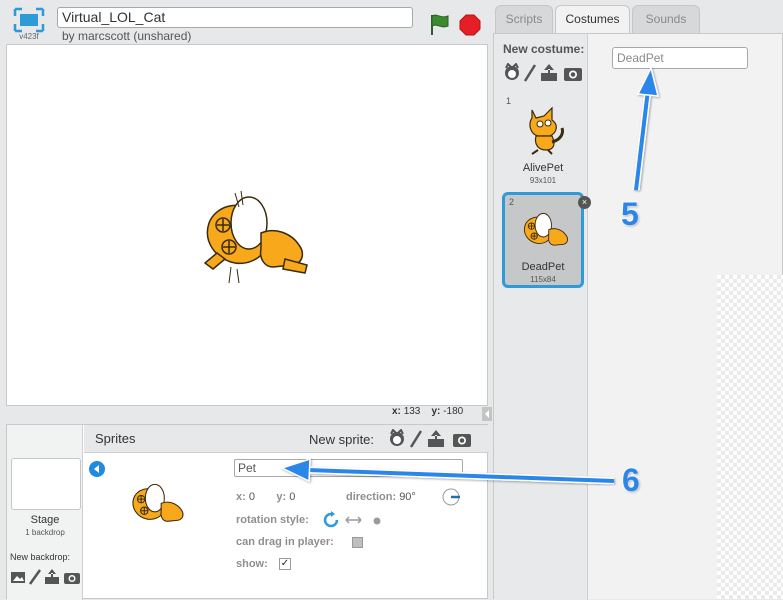 The image size is (783, 600). Describe the element at coordinates (546, 232) in the screenshot. I see `deadpet-thumbnail` at that location.